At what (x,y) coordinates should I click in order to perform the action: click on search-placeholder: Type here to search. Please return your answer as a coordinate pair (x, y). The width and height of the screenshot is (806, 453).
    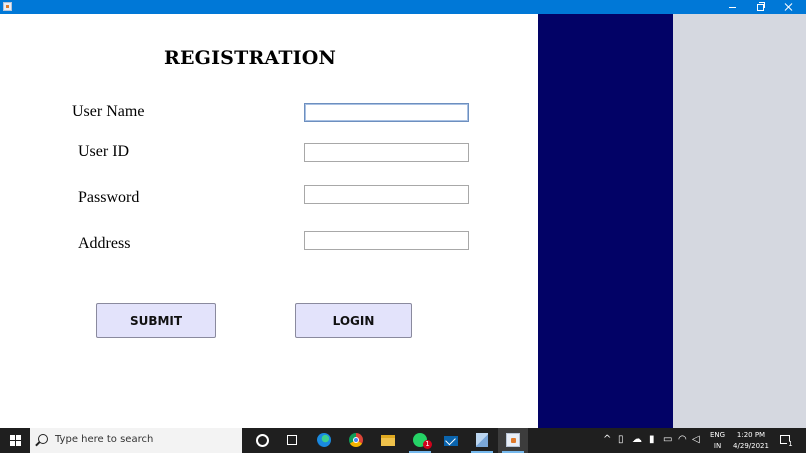
    Looking at the image, I should click on (104, 439).